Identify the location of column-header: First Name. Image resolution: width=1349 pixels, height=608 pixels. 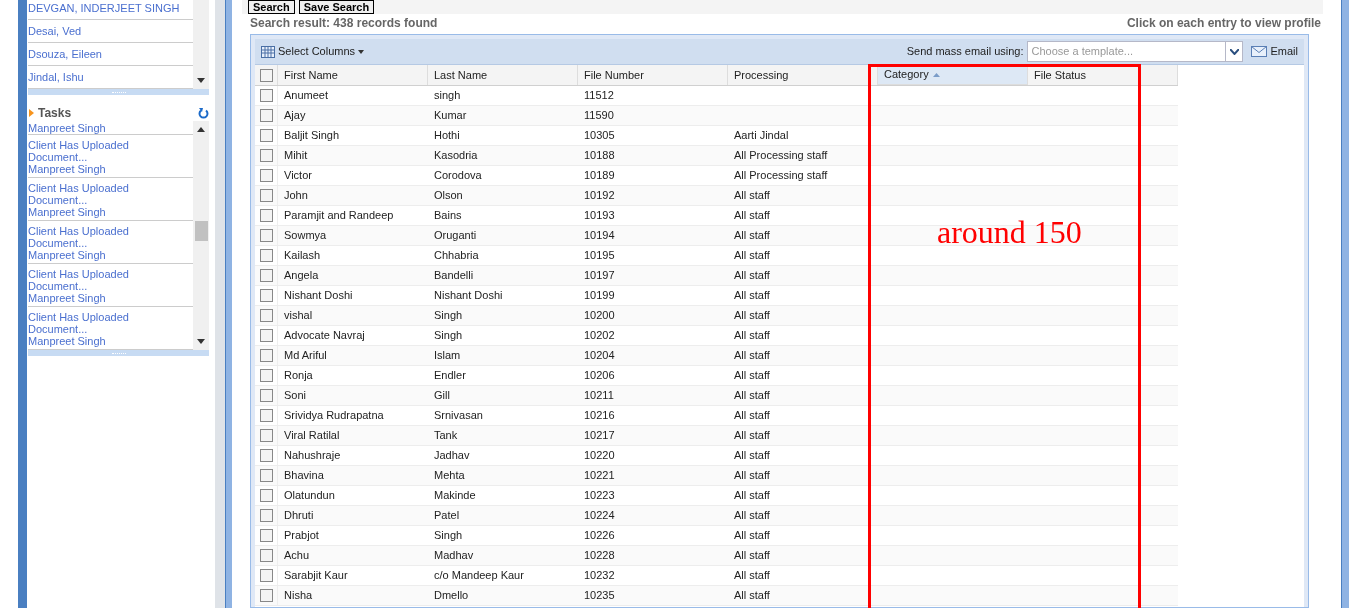
(353, 75).